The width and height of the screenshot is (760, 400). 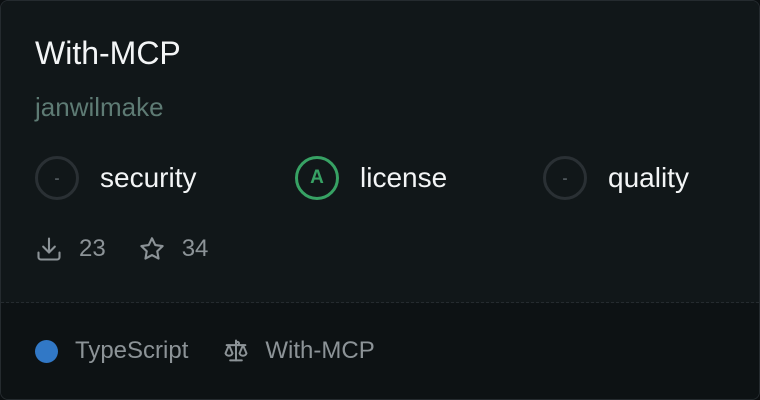 I want to click on score-label: security, so click(x=148, y=177).